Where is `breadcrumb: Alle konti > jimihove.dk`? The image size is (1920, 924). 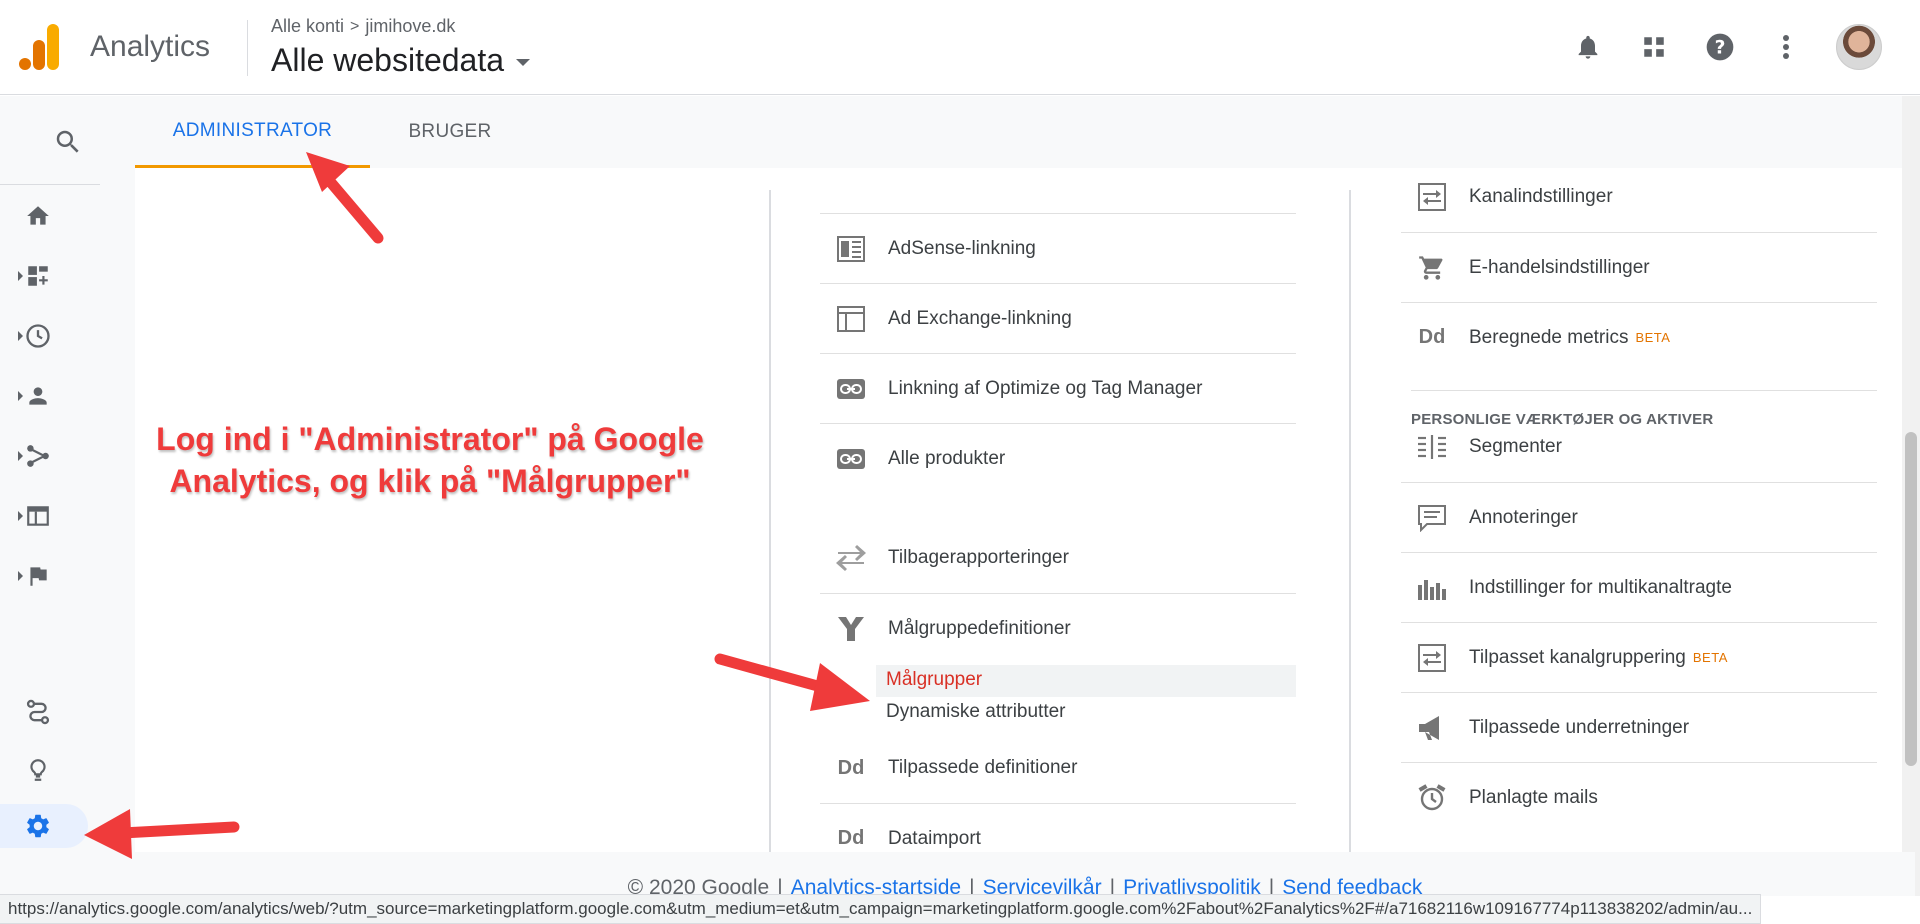 breadcrumb: Alle konti > jimihove.dk is located at coordinates (363, 26).